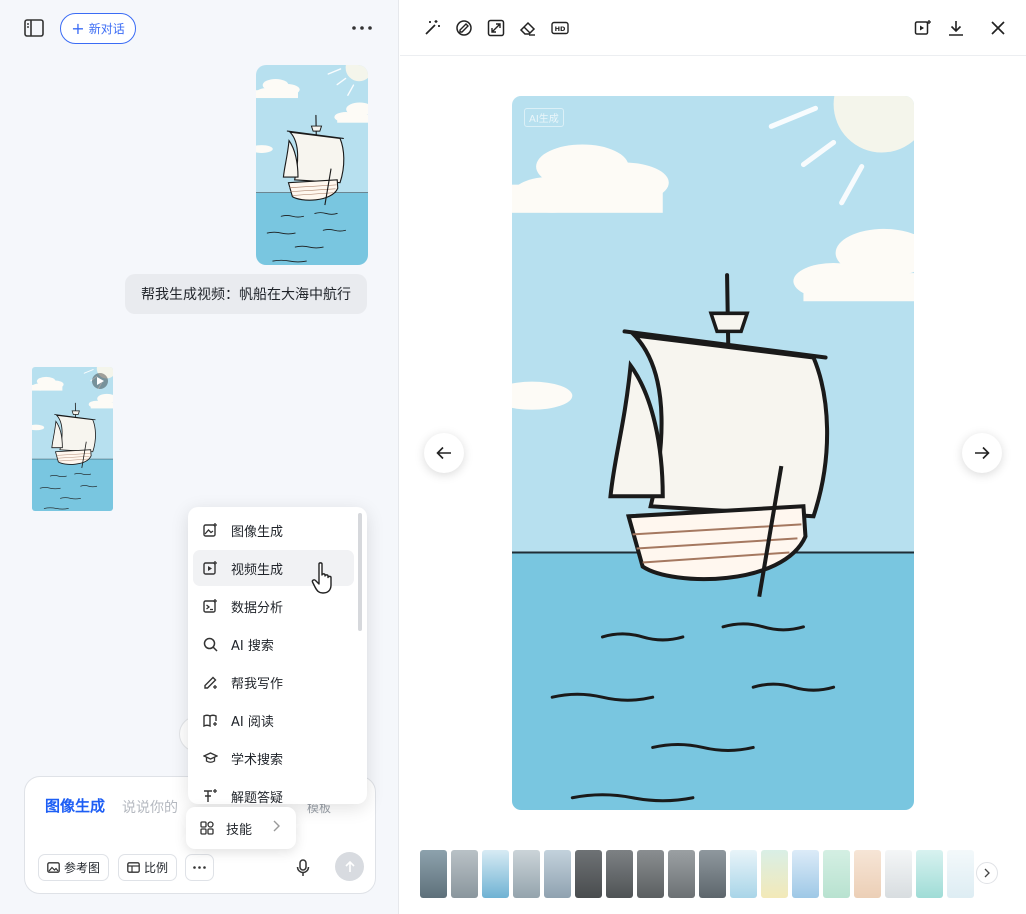 The height and width of the screenshot is (914, 1026). I want to click on writing-icon, so click(210, 682).